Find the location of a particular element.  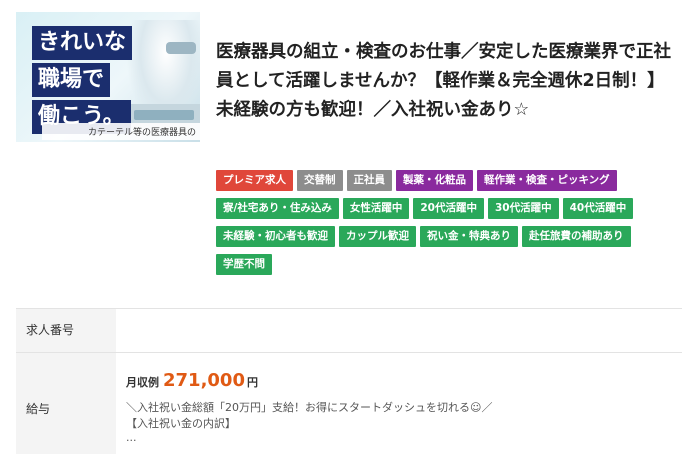

job-tag: 寮/社宅あり・住み込み is located at coordinates (277, 208).